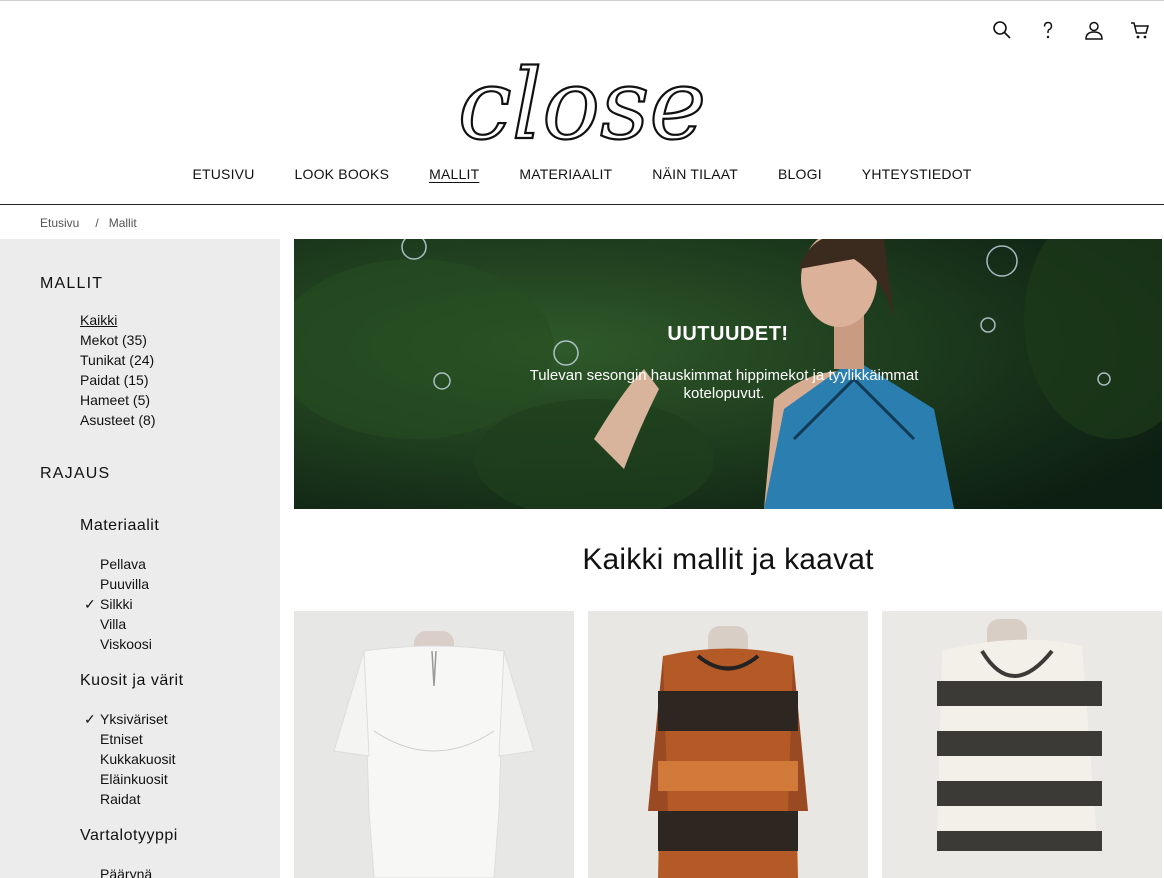 The image size is (1164, 878). Describe the element at coordinates (132, 680) in the screenshot. I see `kuosit-heading: Kuosit ja värit` at that location.